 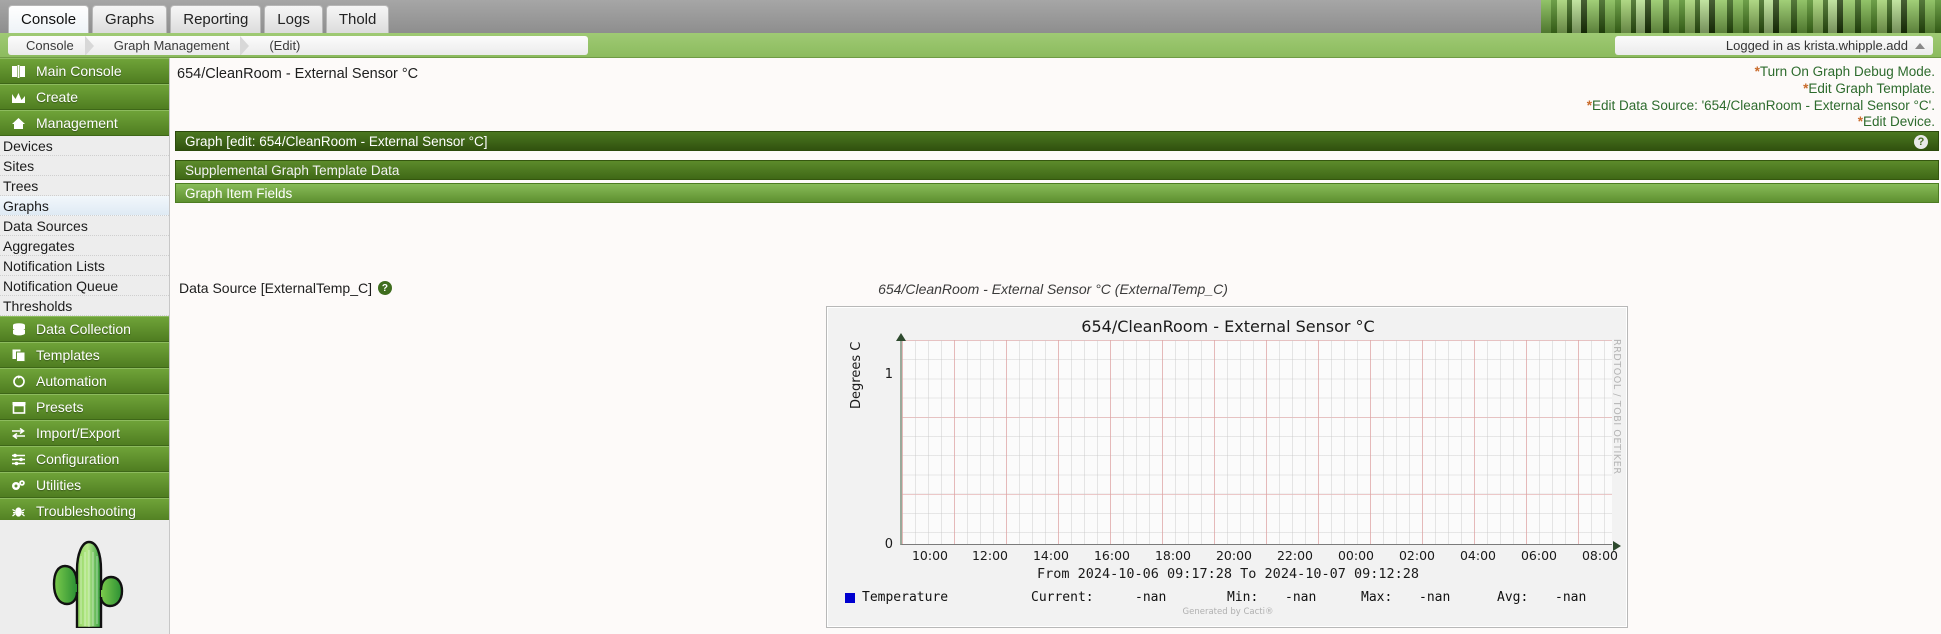 I want to click on breadcrumb-item-edit-label: (Edit), so click(x=285, y=45).